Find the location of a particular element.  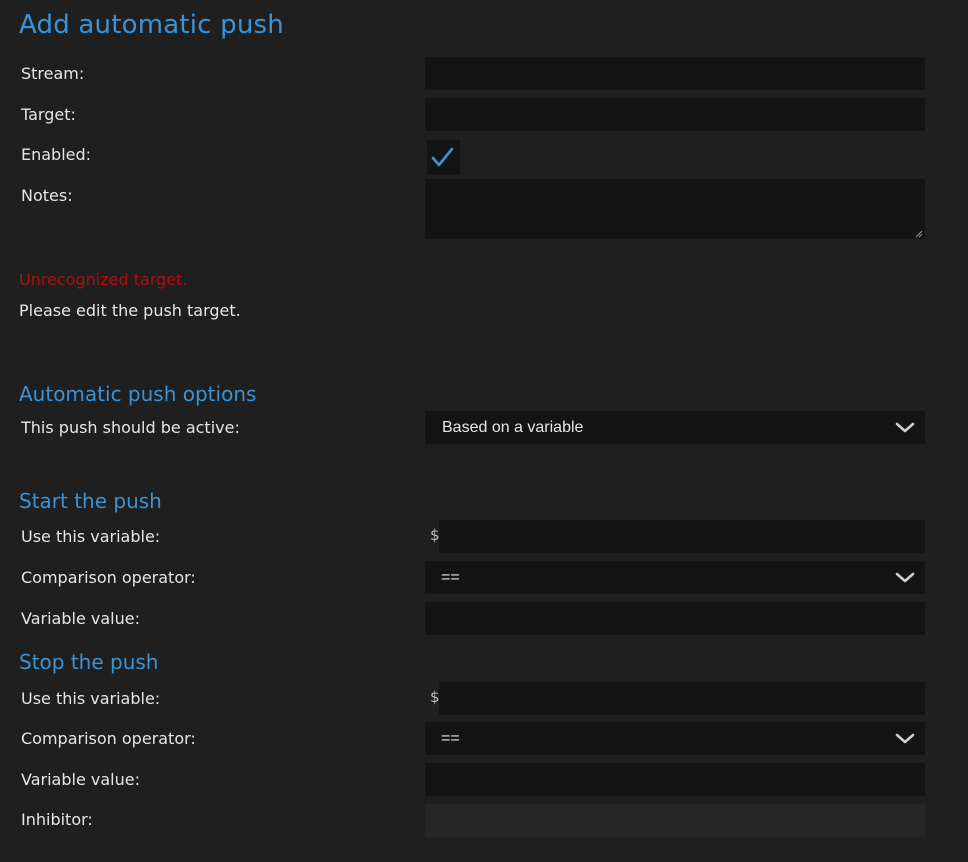

start-operator-value: == is located at coordinates (450, 577).